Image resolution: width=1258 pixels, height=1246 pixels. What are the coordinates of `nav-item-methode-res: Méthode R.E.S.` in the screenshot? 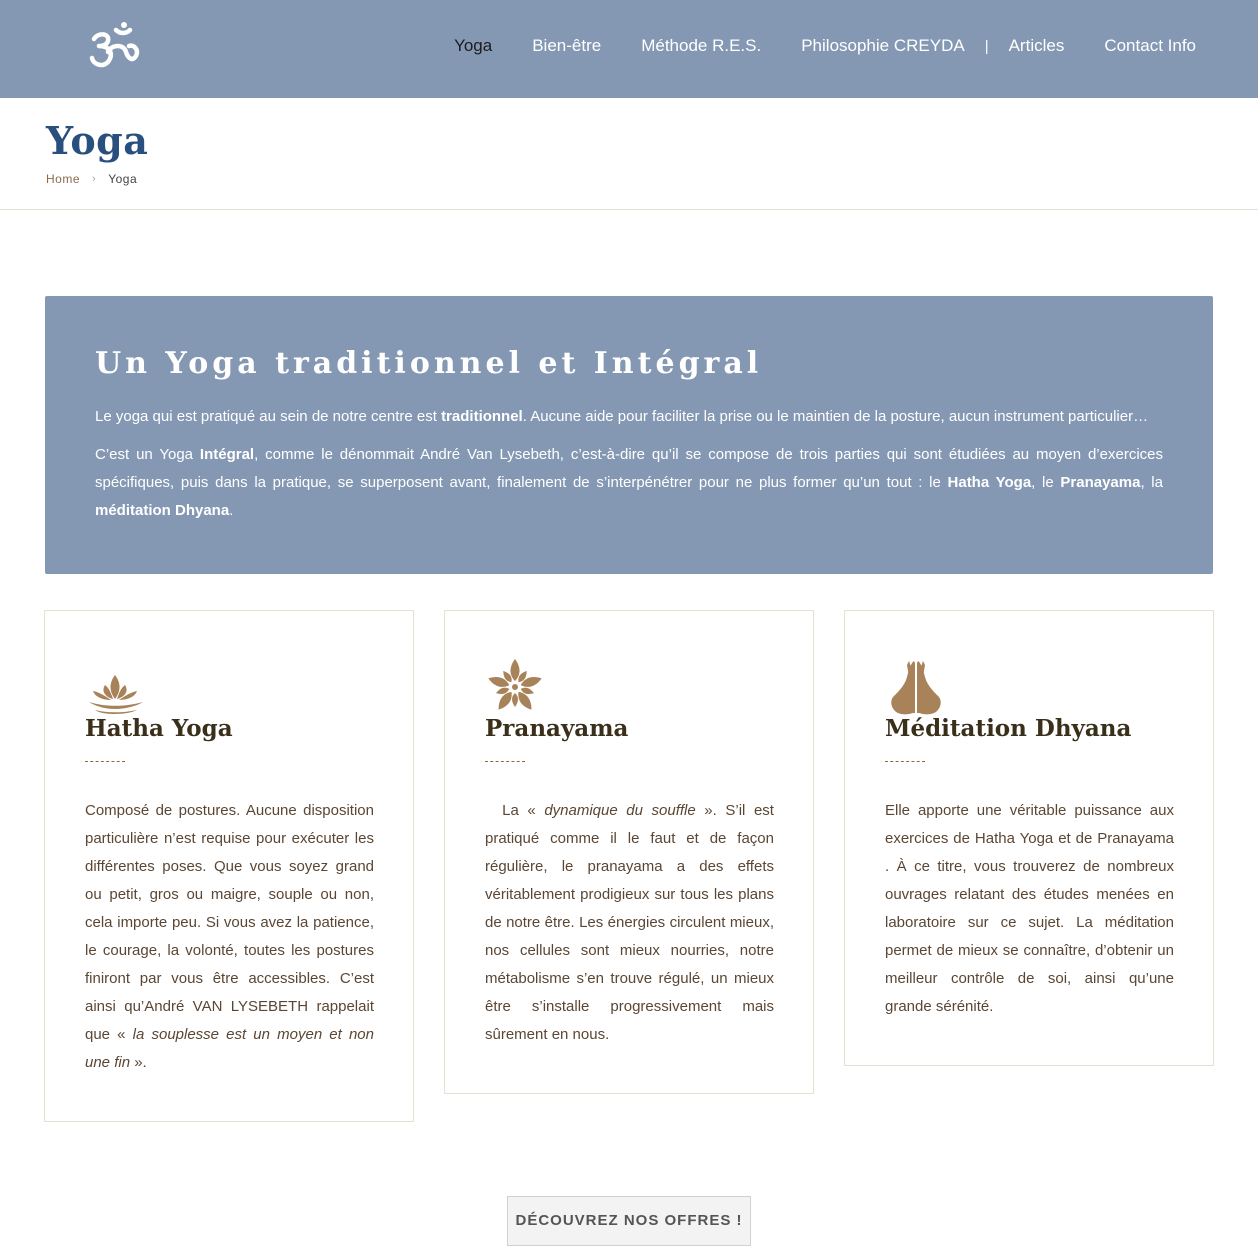 It's located at (701, 46).